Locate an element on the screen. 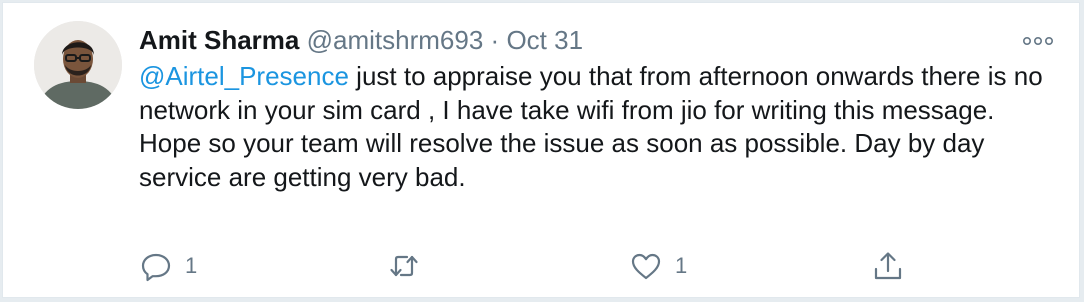 The height and width of the screenshot is (302, 1084). avatar-image is located at coordinates (78, 65).